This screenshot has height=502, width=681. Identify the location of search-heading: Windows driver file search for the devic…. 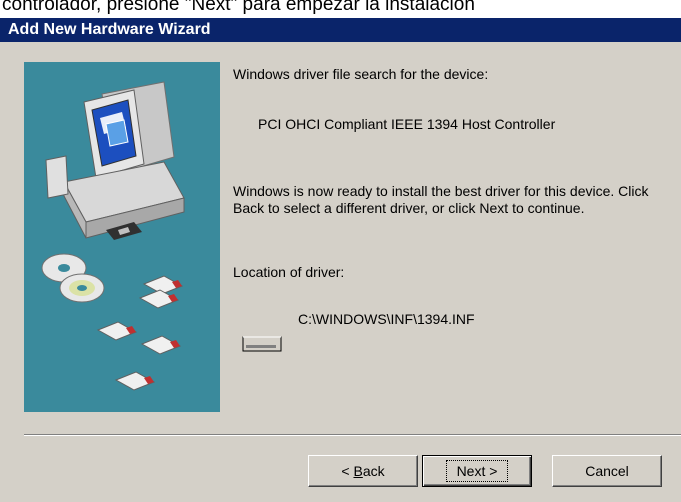
(361, 74).